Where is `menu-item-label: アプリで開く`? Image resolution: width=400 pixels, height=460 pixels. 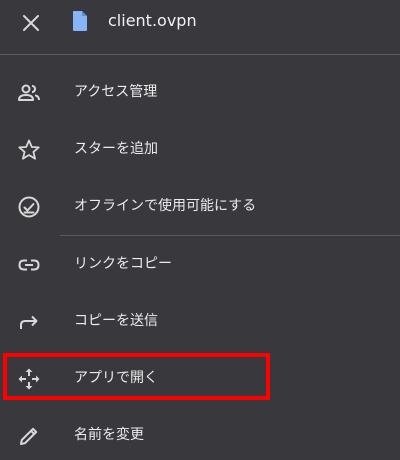
menu-item-label: アプリで開く is located at coordinates (116, 378).